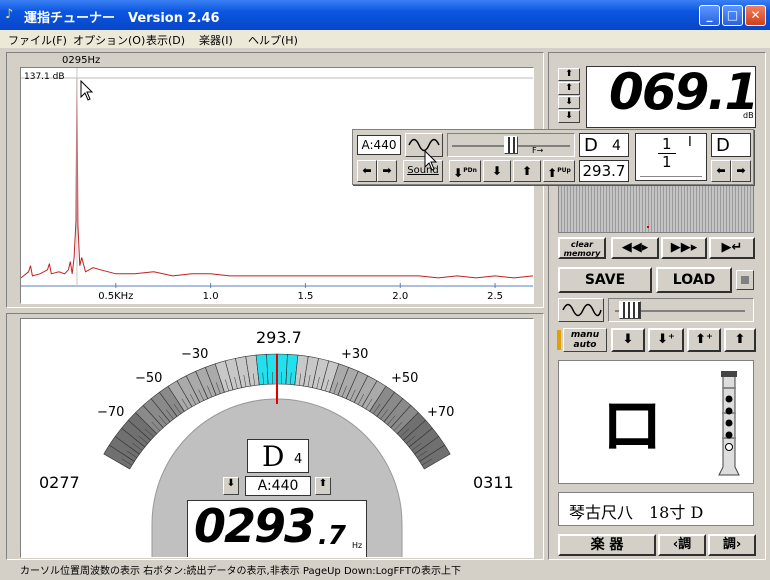  Describe the element at coordinates (231, 486) in the screenshot. I see `a-ref-down-button: ⬇` at that location.